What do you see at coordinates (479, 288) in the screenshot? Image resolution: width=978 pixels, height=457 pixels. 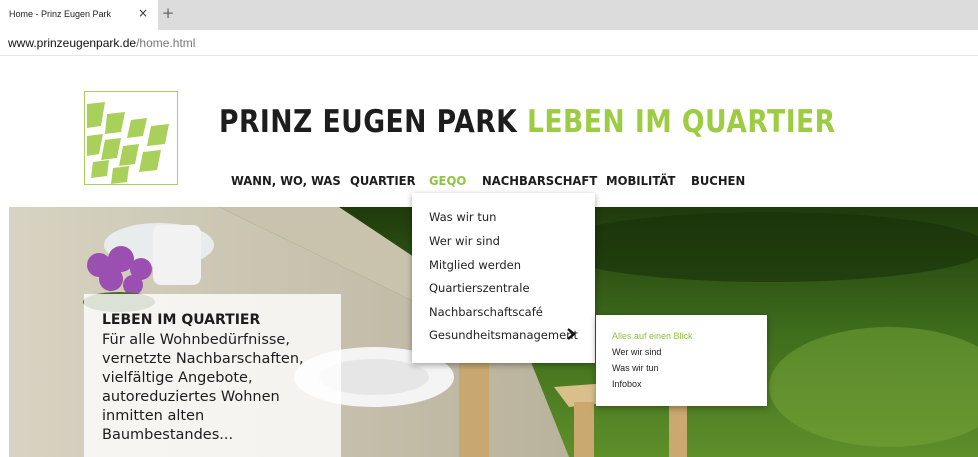 I see `dropdown-item-quartierszentrale: Quartierszentrale` at bounding box center [479, 288].